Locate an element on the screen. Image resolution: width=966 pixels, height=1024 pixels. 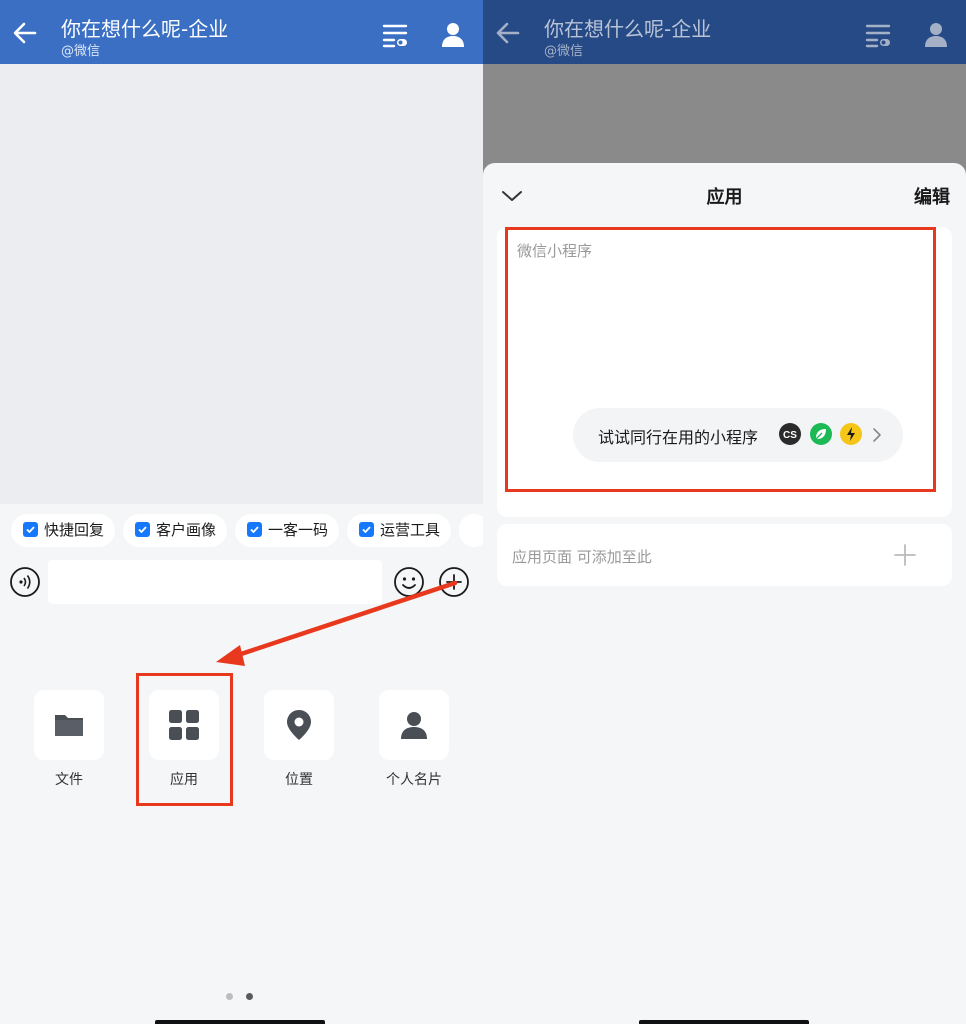
message-input is located at coordinates (215, 582).